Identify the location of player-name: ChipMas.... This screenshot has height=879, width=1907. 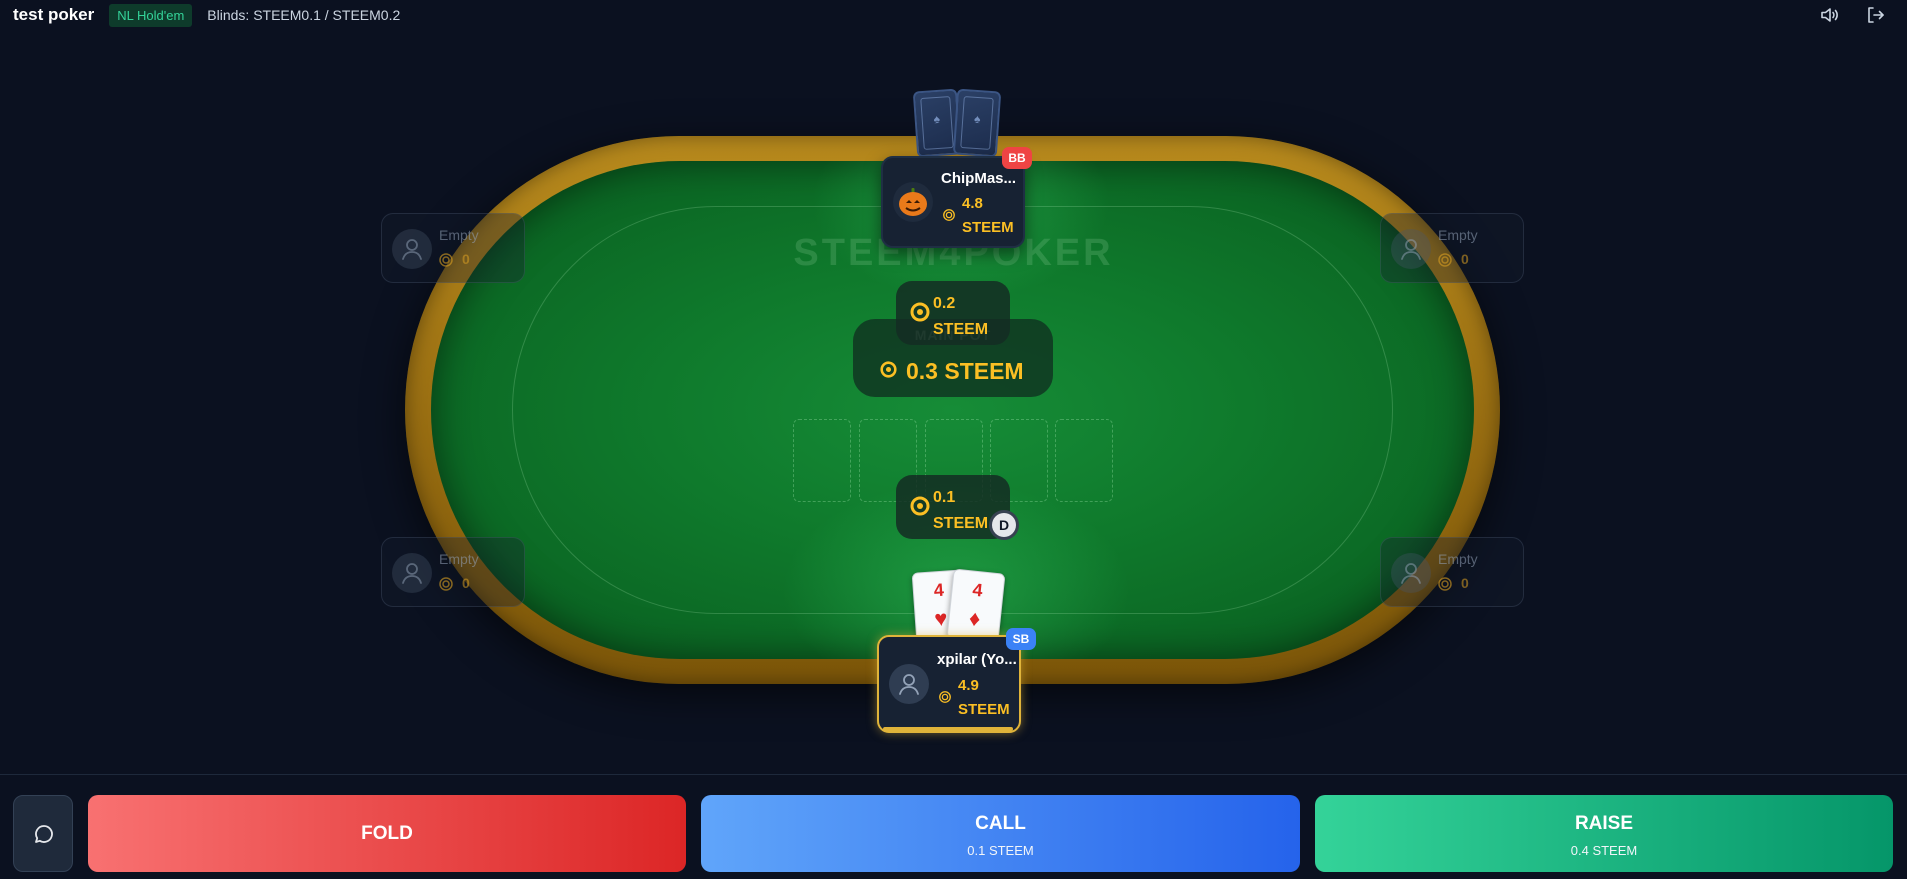
(979, 178).